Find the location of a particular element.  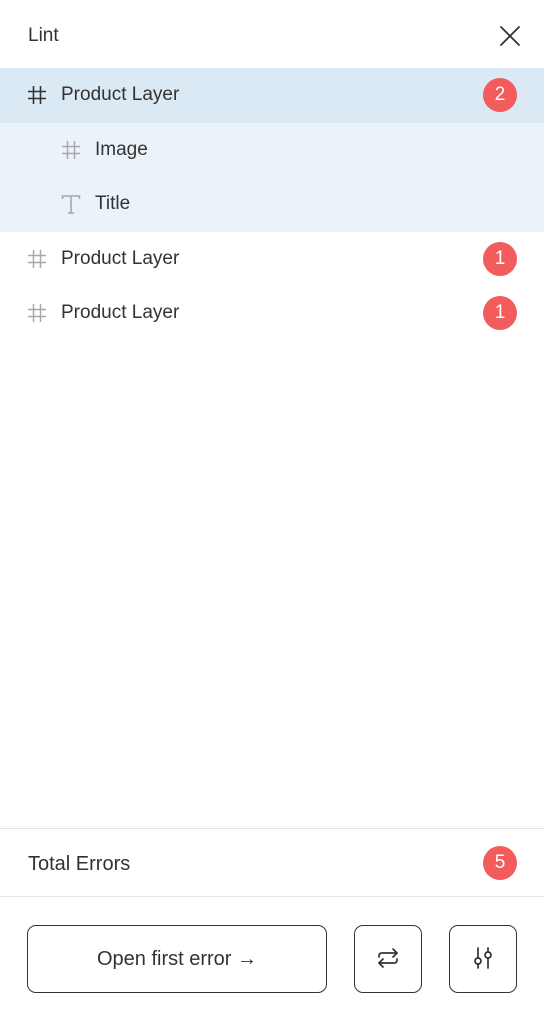

layer-row-title: Title is located at coordinates (272, 204).